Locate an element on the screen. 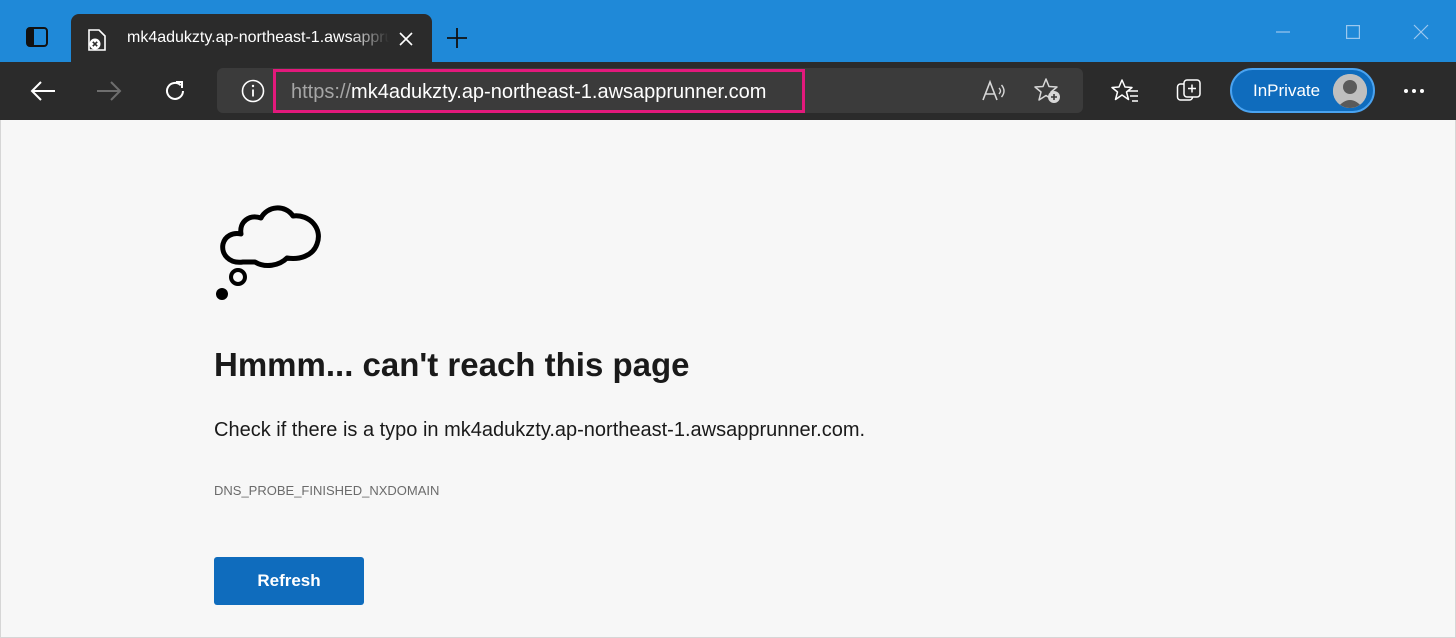  refresh-icon is located at coordinates (175, 90).